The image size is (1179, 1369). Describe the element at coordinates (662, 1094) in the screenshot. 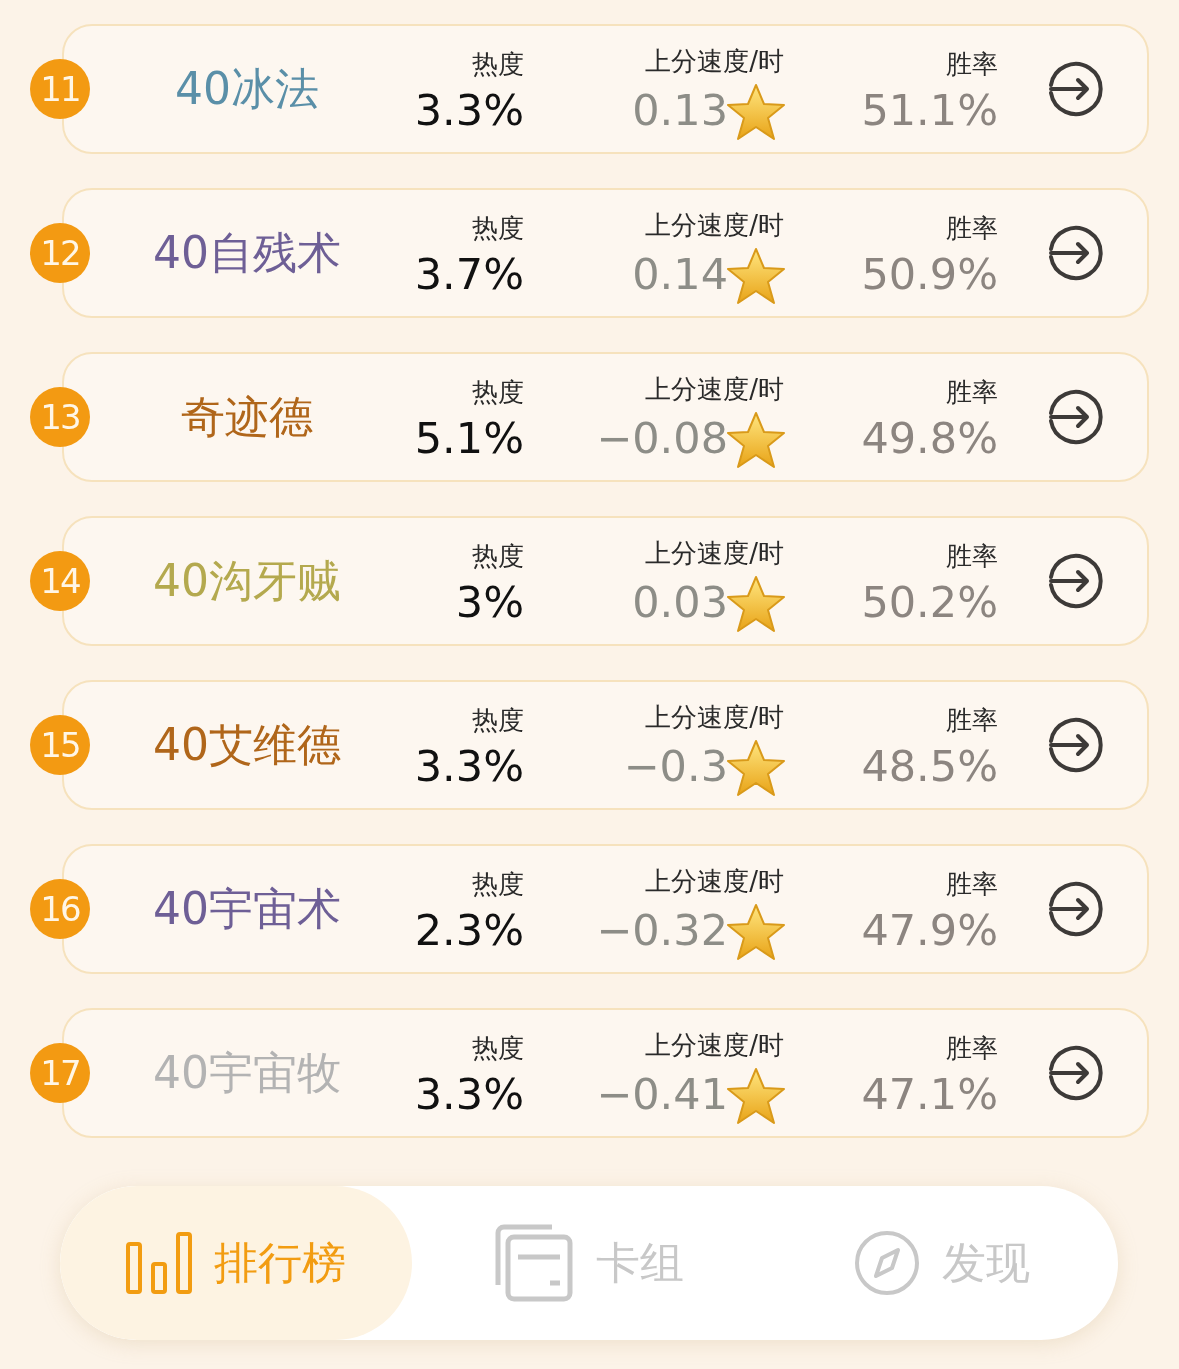

I see `speed-value: −0.41` at that location.